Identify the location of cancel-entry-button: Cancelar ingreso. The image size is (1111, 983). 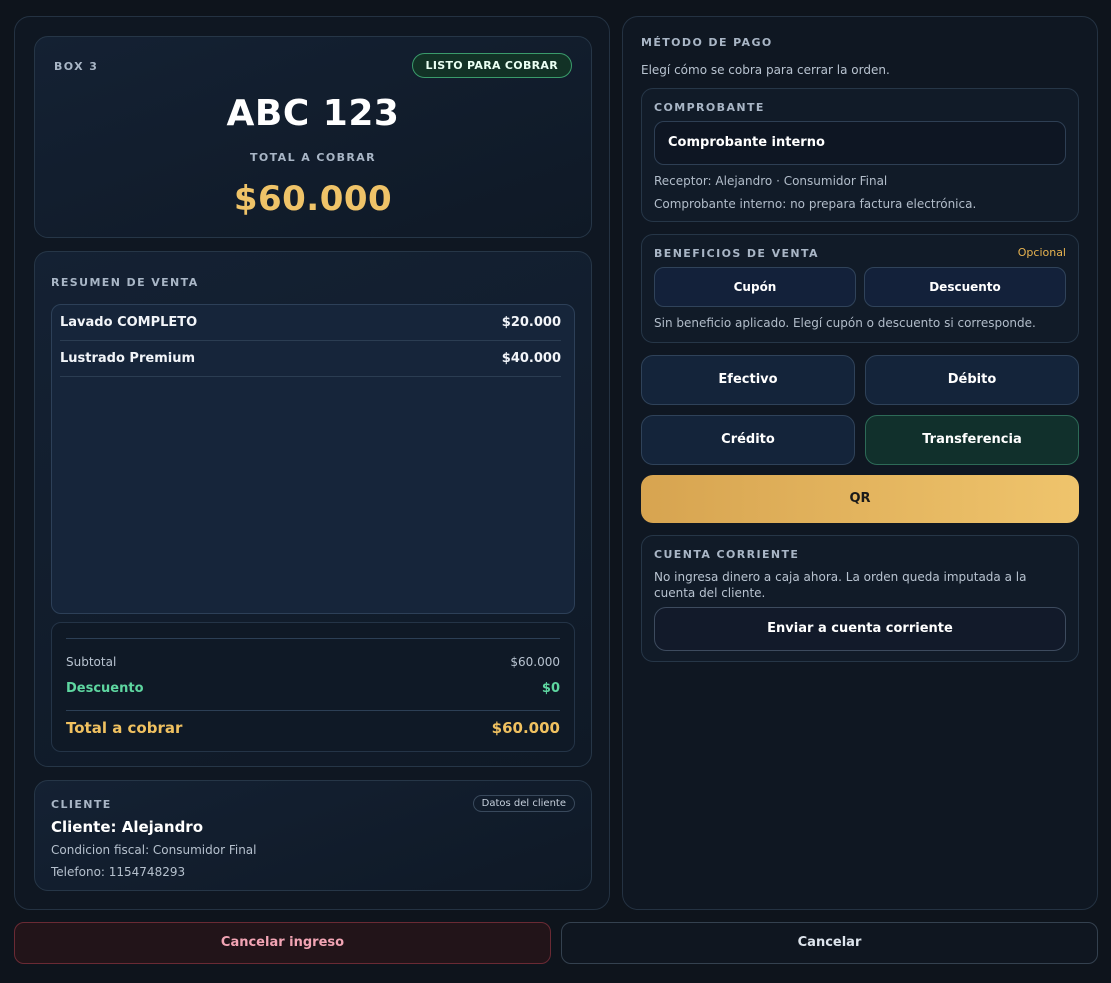
(282, 943).